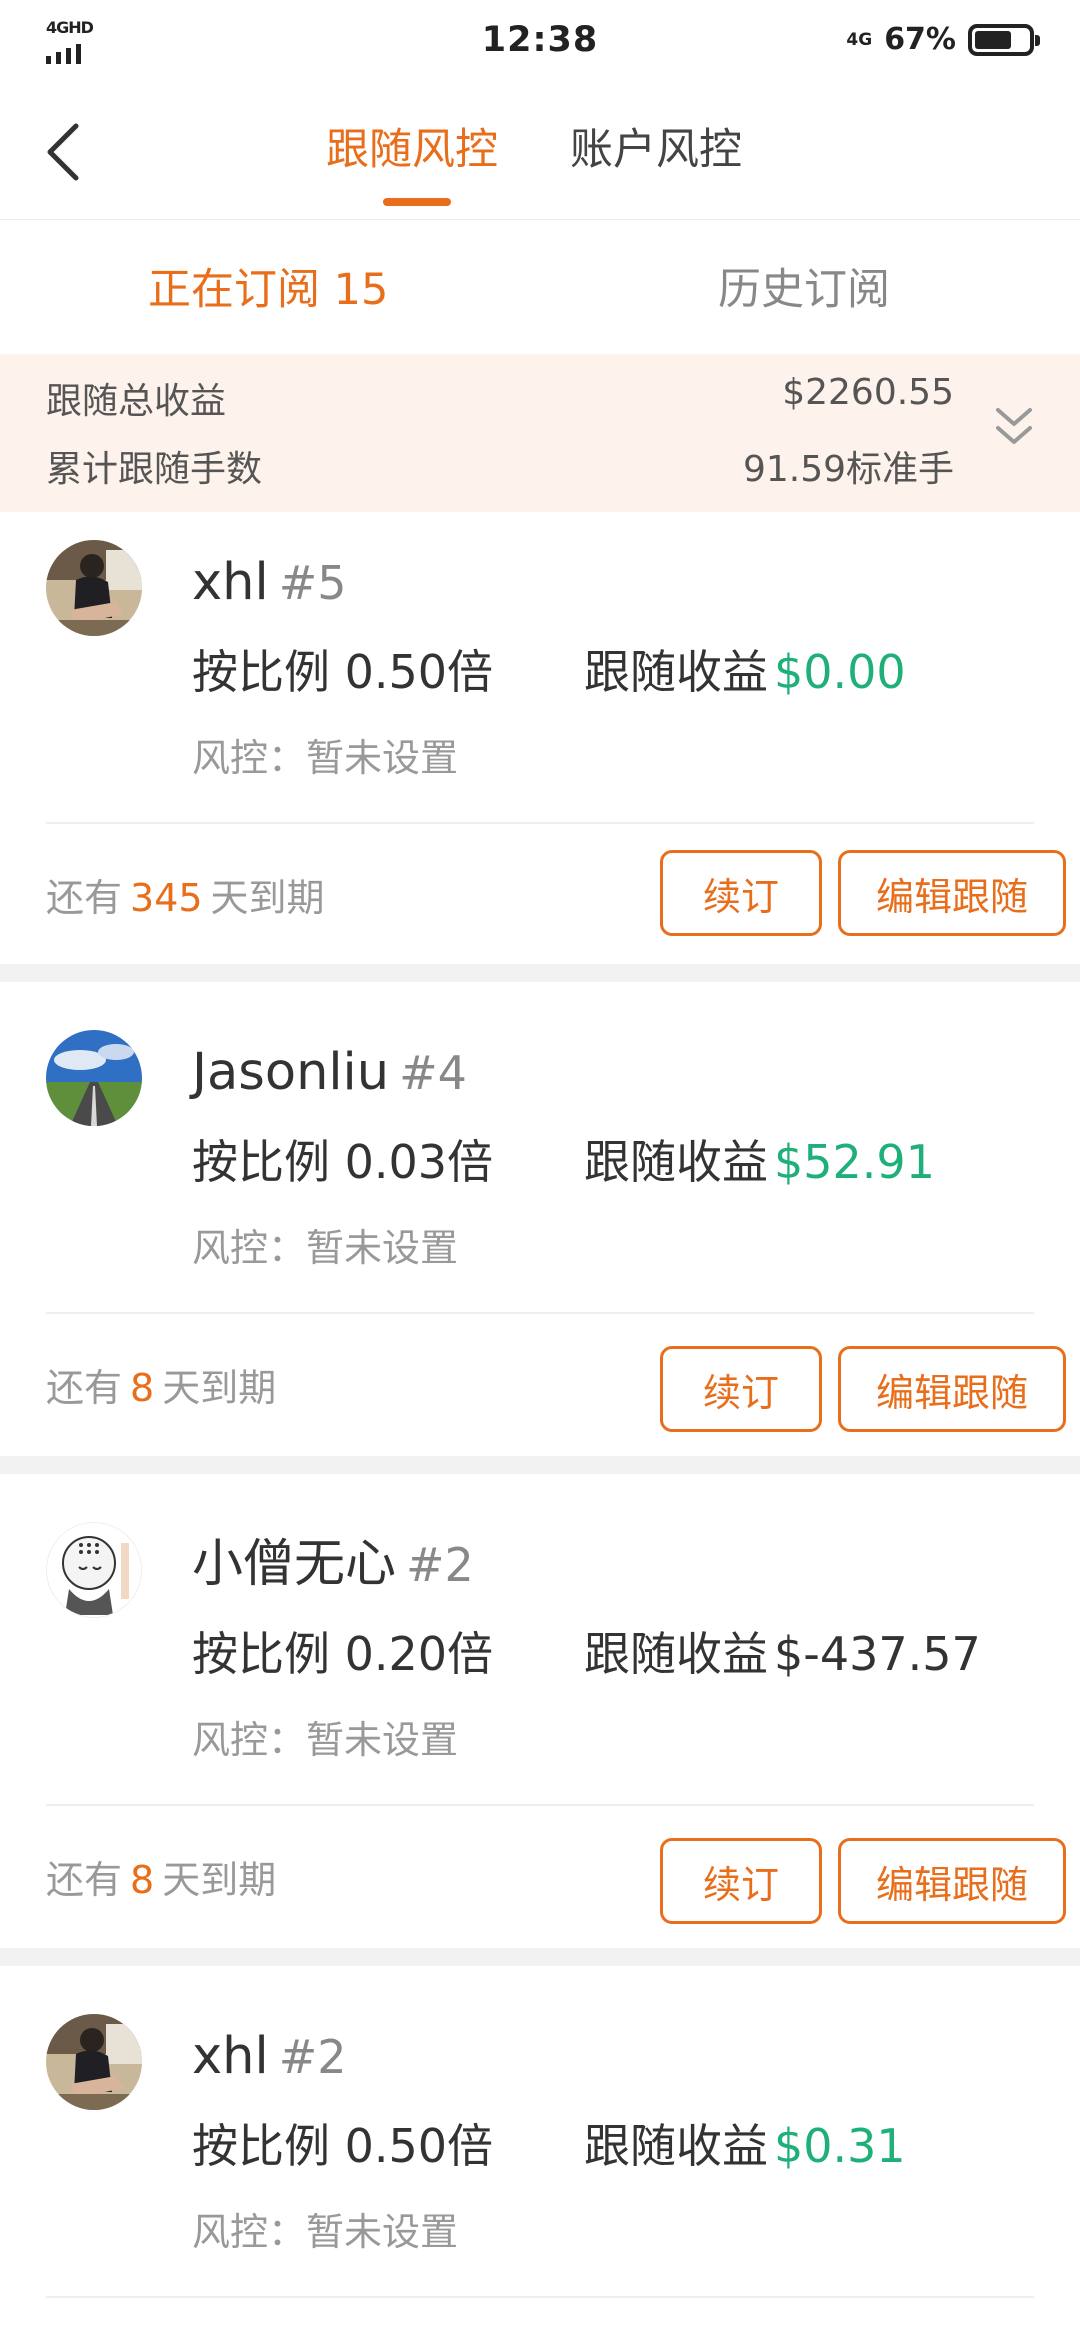 Image resolution: width=1080 pixels, height=2340 pixels. What do you see at coordinates (269, 583) in the screenshot?
I see `trader-name-row: xhl #5` at bounding box center [269, 583].